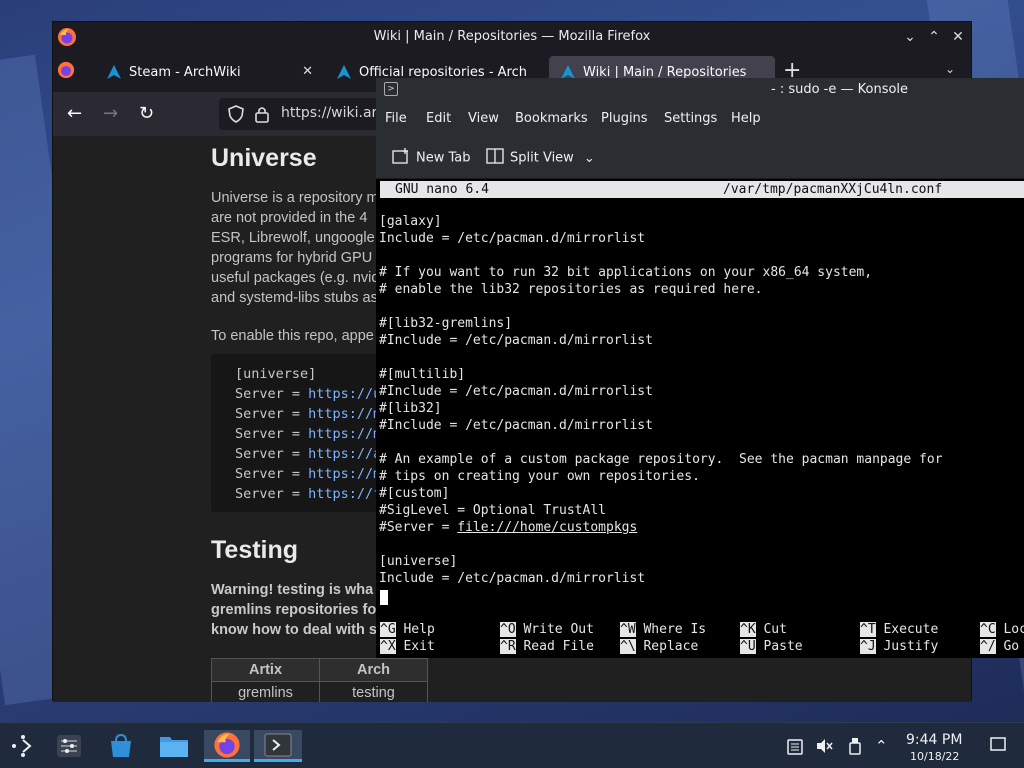 This screenshot has width=1024, height=768. What do you see at coordinates (495, 158) in the screenshot?
I see `split-view-icon` at bounding box center [495, 158].